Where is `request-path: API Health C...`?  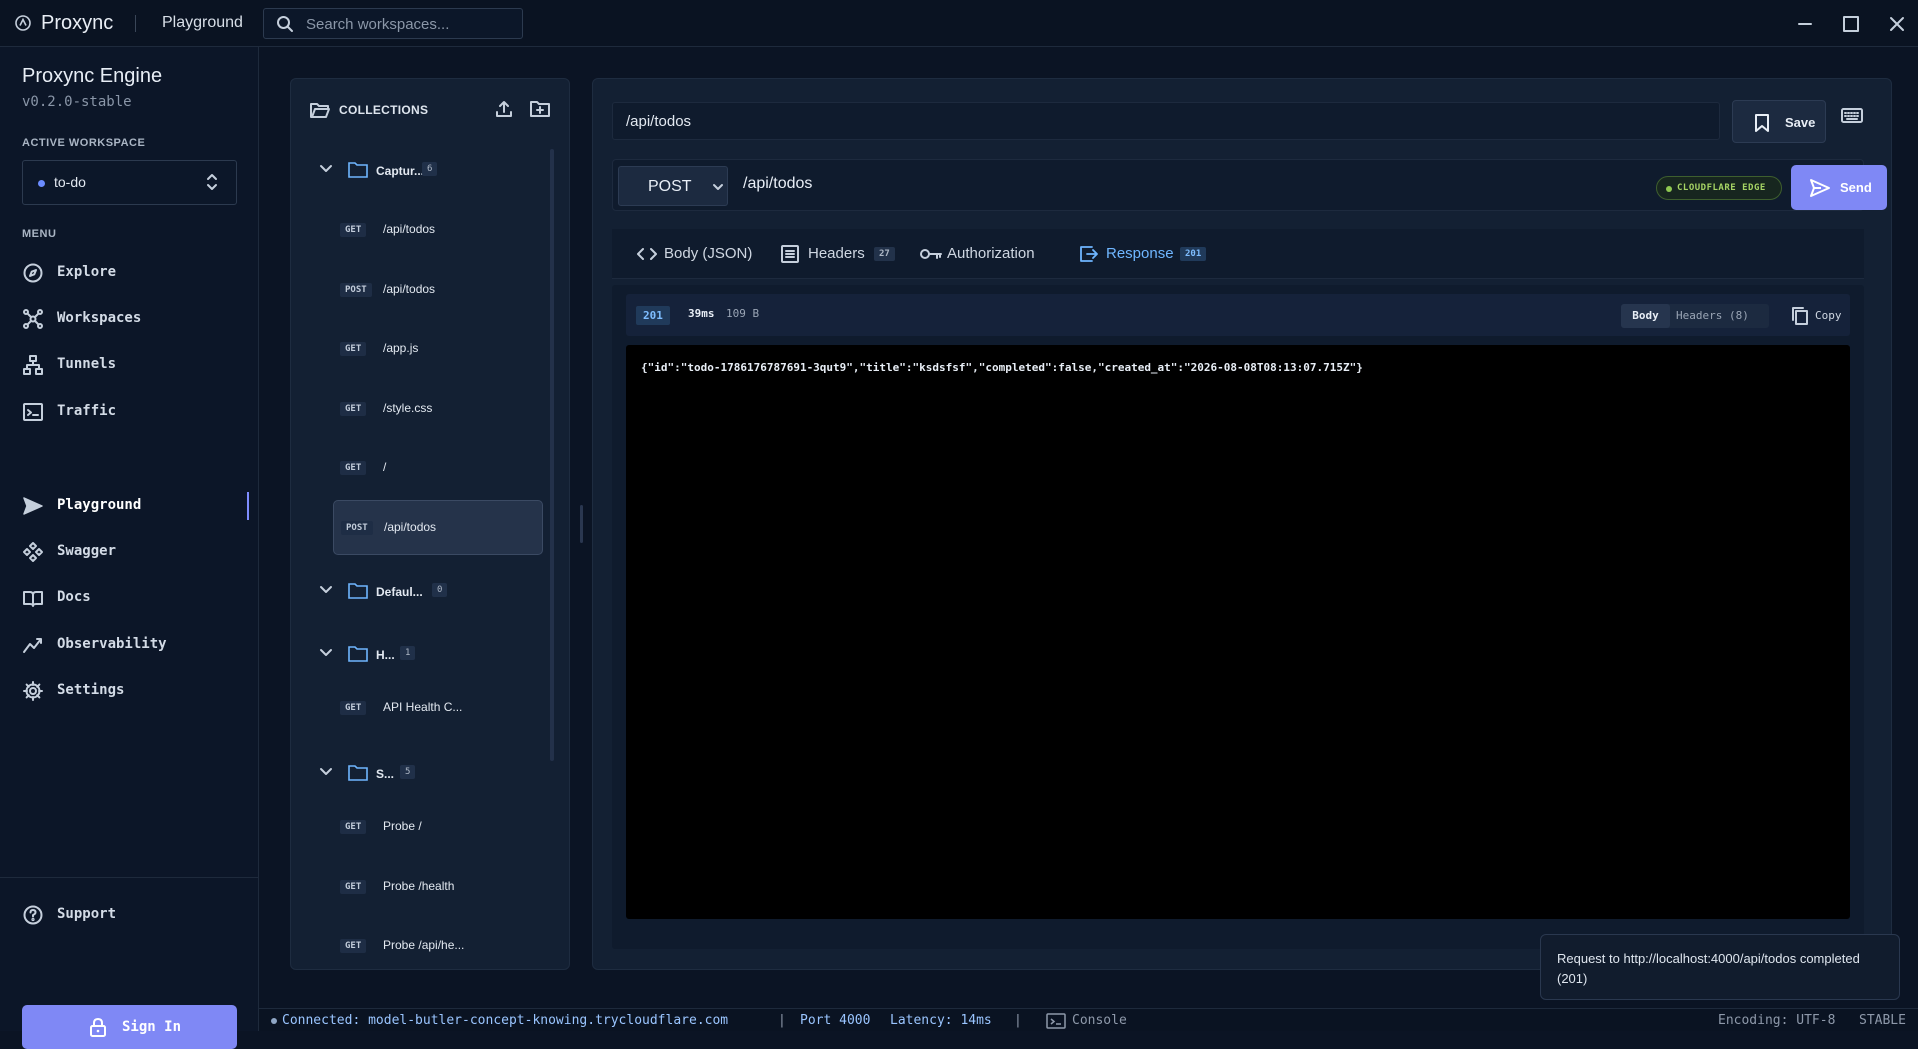
request-path: API Health C... is located at coordinates (423, 707).